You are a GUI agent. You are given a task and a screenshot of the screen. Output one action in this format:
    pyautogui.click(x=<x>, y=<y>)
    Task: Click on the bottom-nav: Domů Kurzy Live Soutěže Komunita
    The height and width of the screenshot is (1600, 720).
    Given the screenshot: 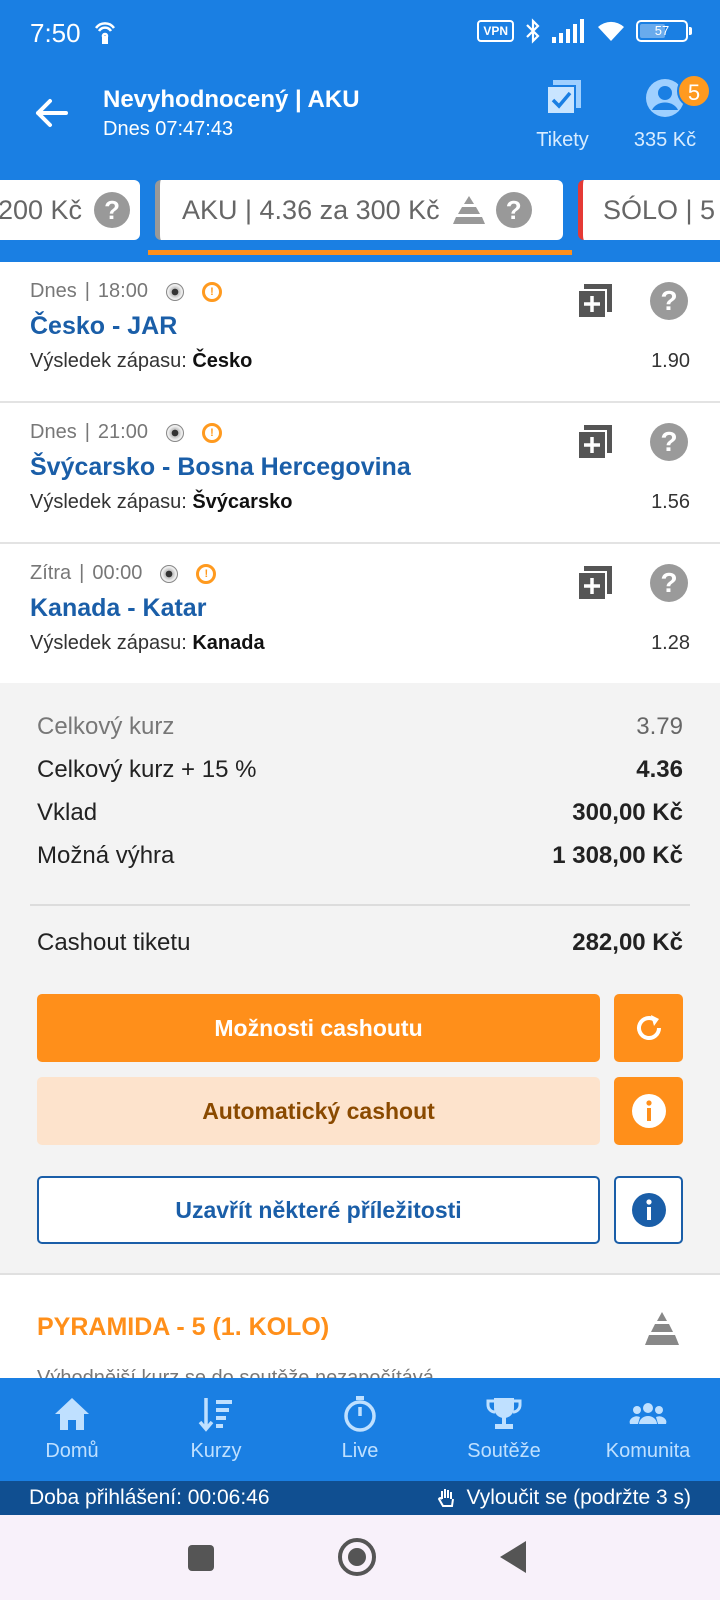 What is the action you would take?
    pyautogui.click(x=360, y=1429)
    